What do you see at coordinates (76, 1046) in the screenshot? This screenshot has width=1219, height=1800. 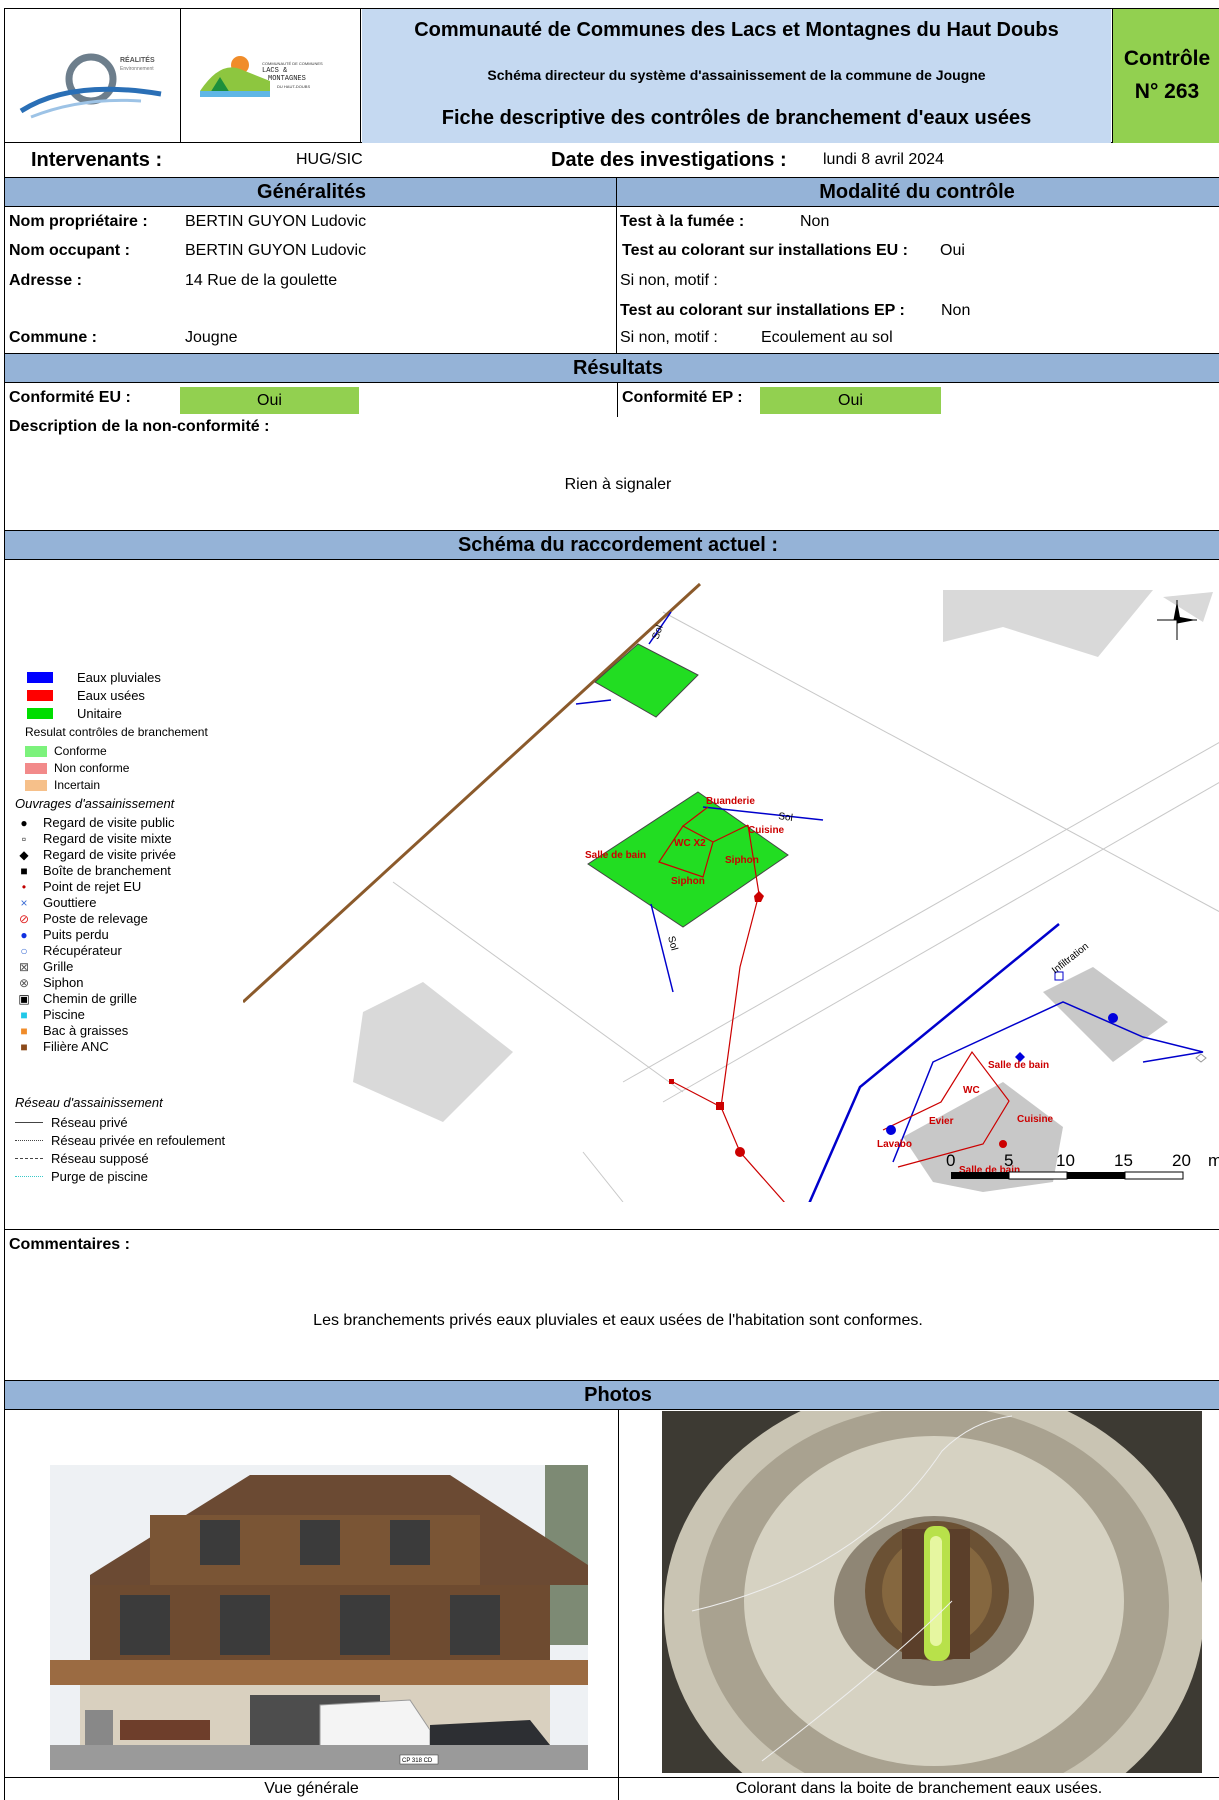 I see `legend-ouvrage-label: Filière ANC` at bounding box center [76, 1046].